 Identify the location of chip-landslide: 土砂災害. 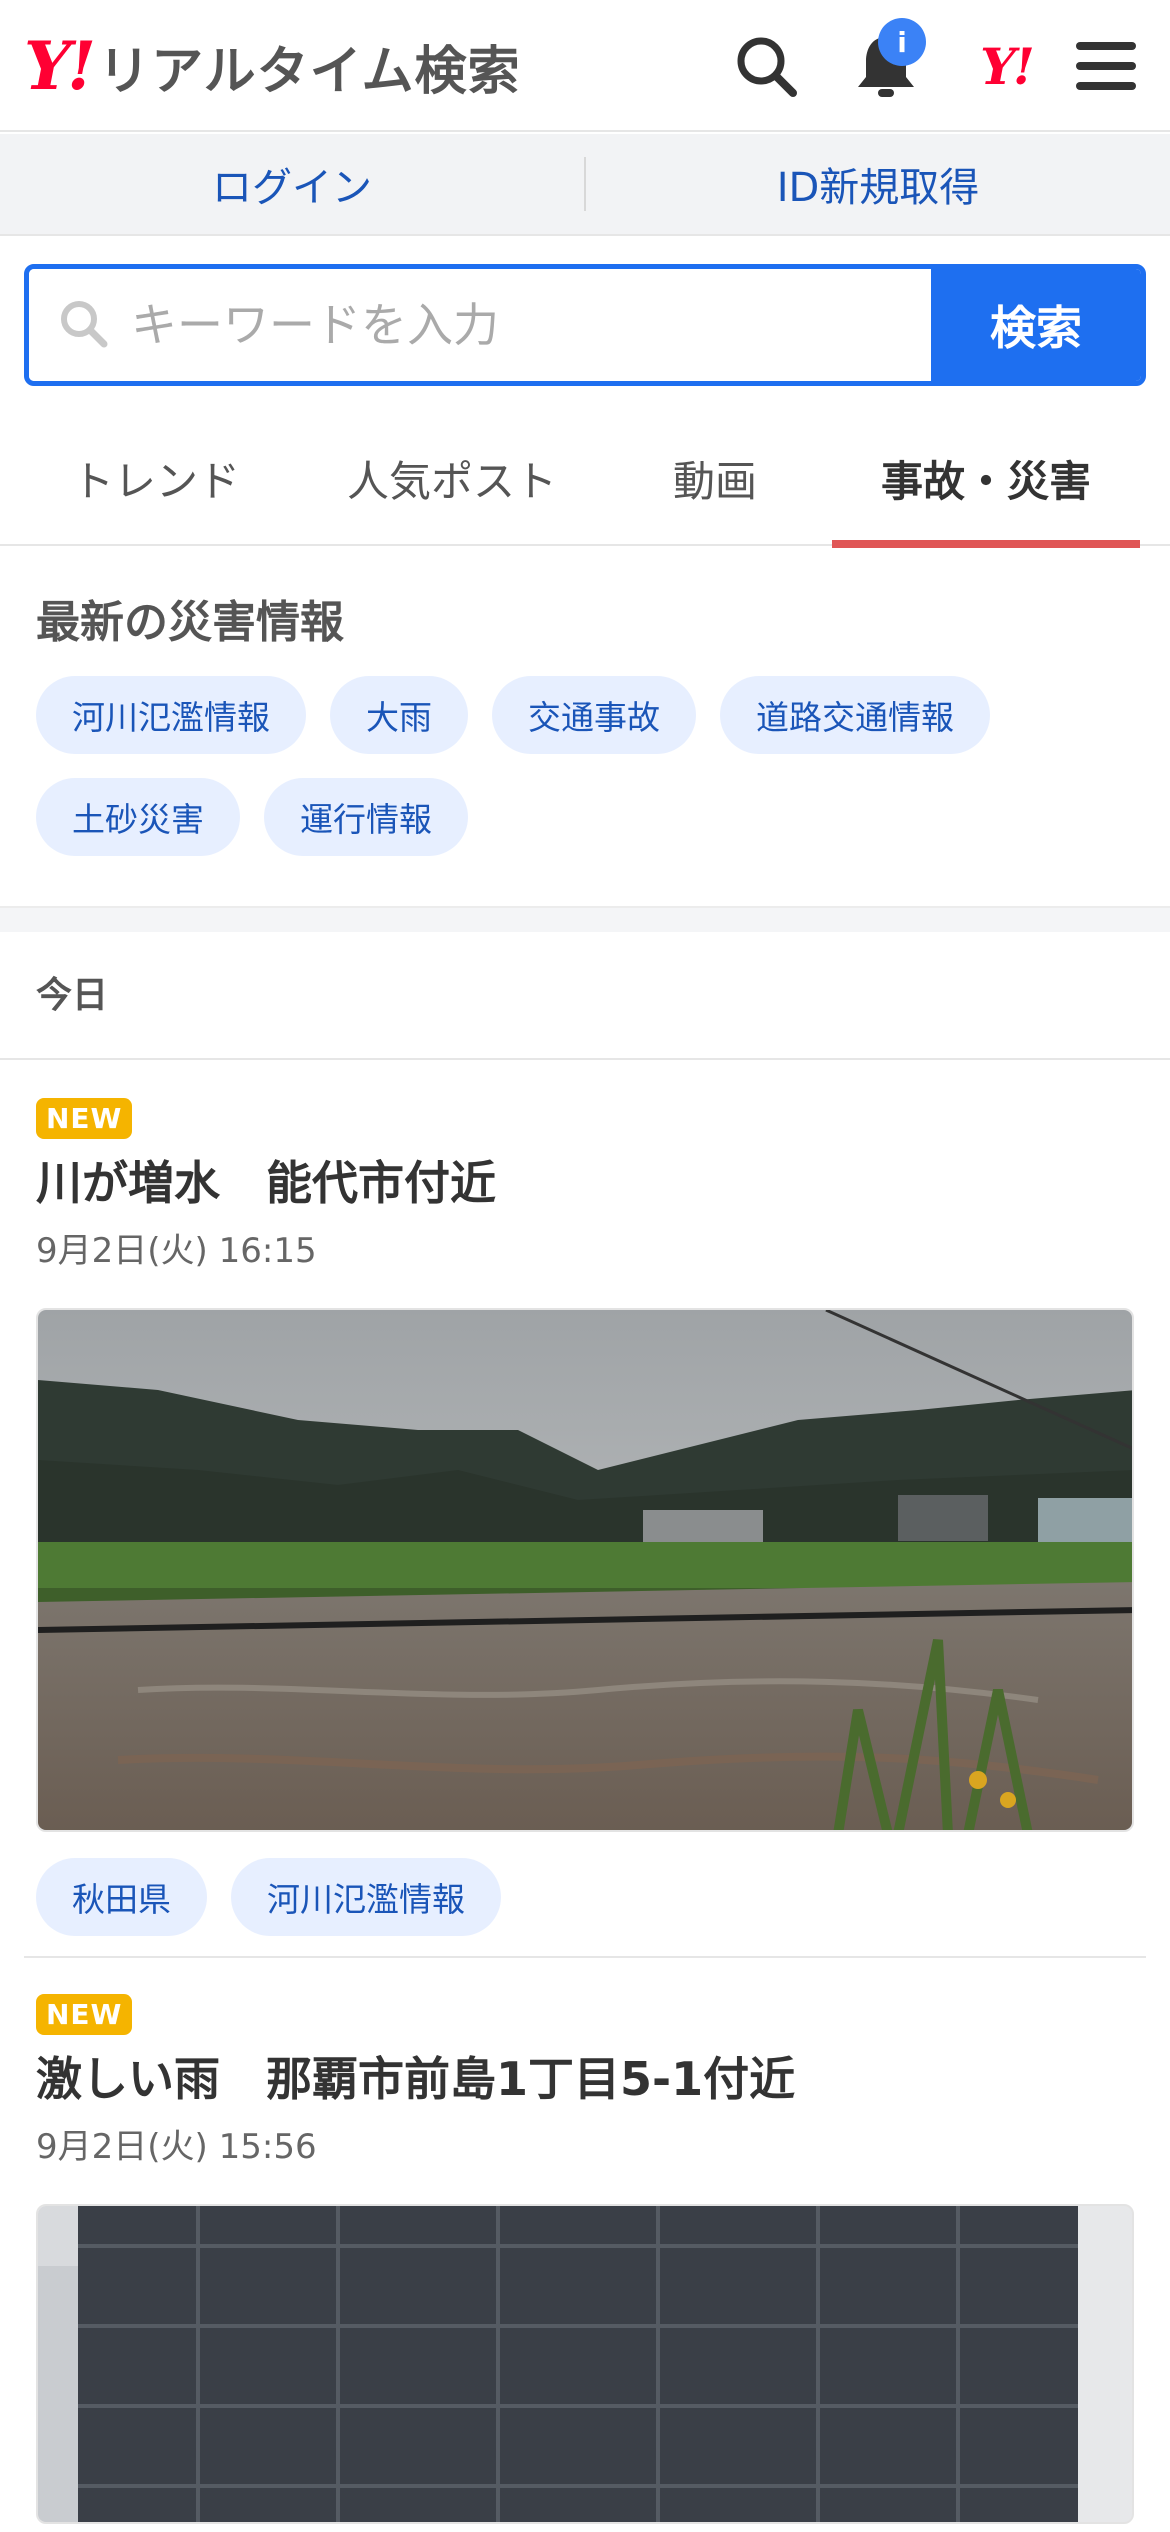
(138, 817).